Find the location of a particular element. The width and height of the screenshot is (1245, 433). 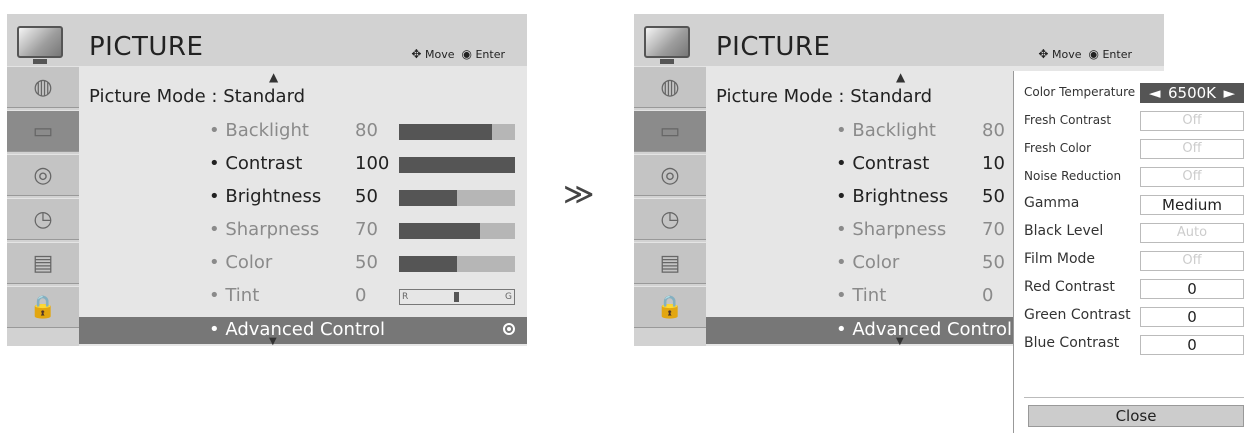

enter-icon is located at coordinates (509, 329).